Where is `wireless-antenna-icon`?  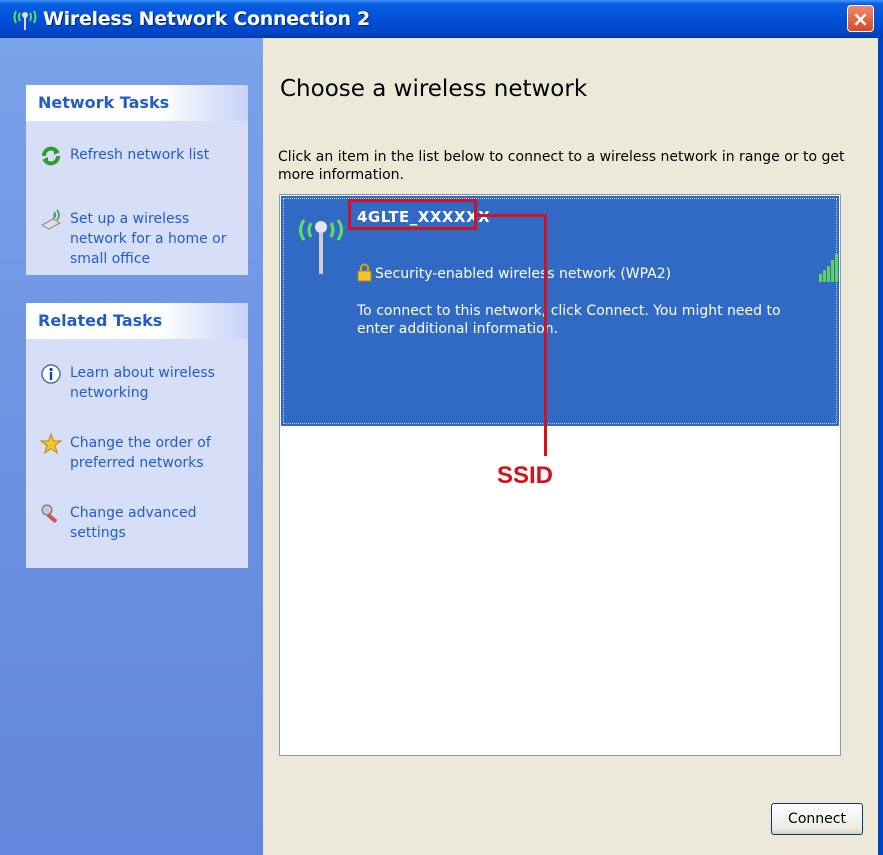 wireless-antenna-icon is located at coordinates (321, 246).